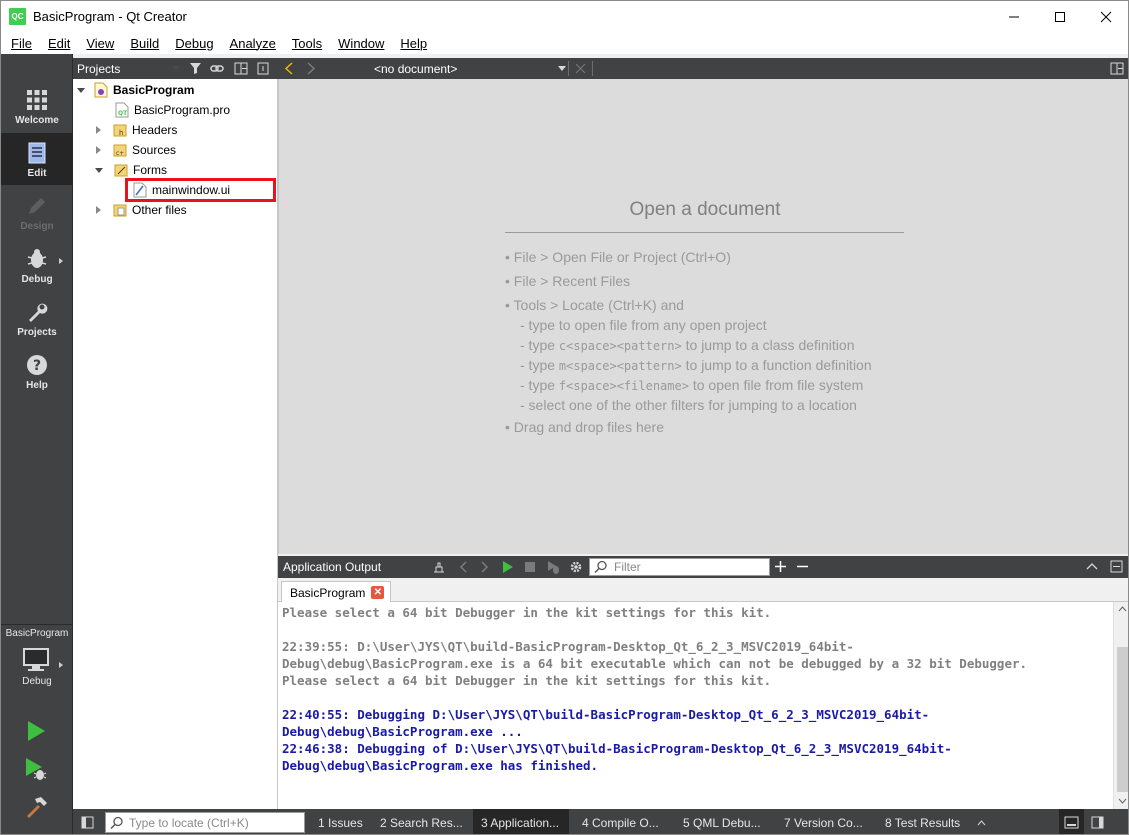 The width and height of the screenshot is (1129, 835). I want to click on menu-tools: Tools, so click(307, 43).